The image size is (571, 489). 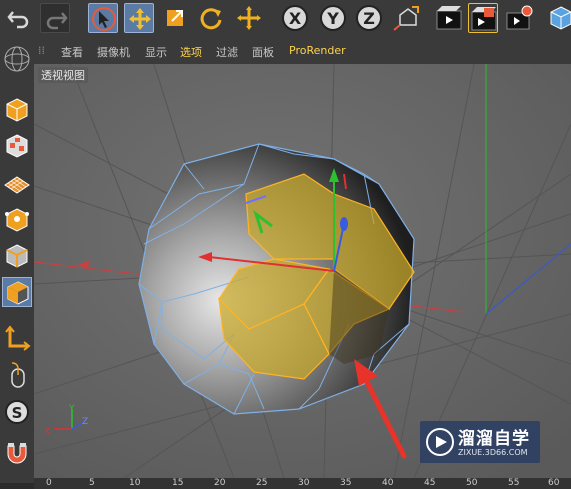 What do you see at coordinates (388, 483) in the screenshot?
I see `ruler-tick: 40` at bounding box center [388, 483].